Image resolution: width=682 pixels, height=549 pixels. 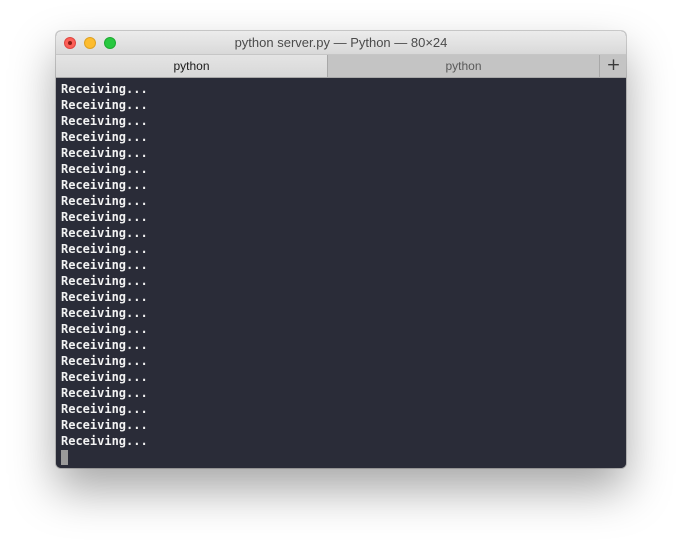 I want to click on tab-python-inactive: python, so click(x=464, y=66).